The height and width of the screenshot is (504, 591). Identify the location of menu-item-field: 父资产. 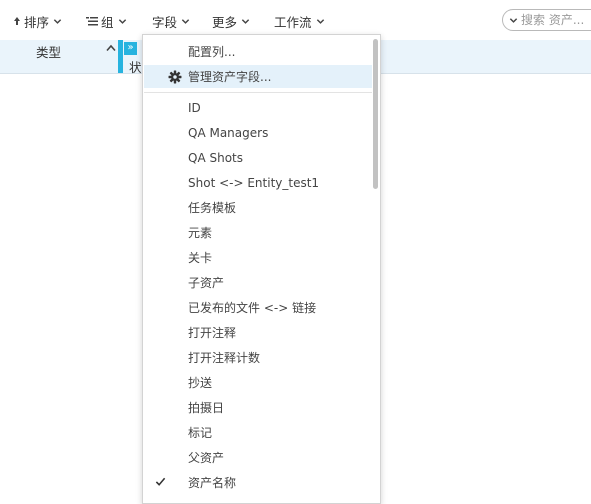
(258, 457).